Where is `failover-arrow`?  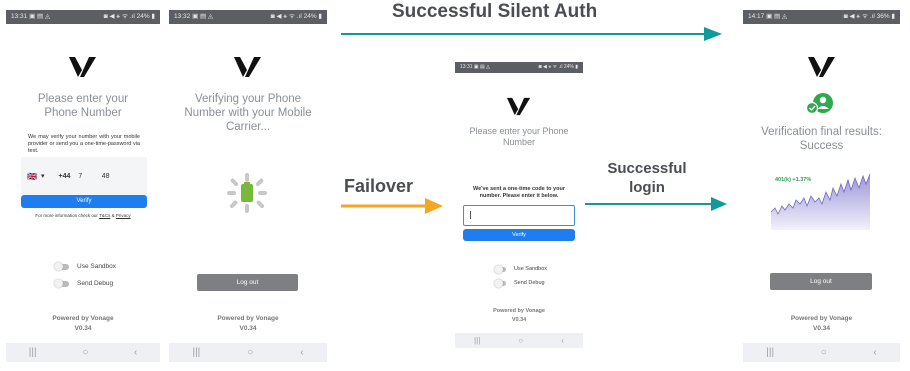
failover-arrow is located at coordinates (392, 206).